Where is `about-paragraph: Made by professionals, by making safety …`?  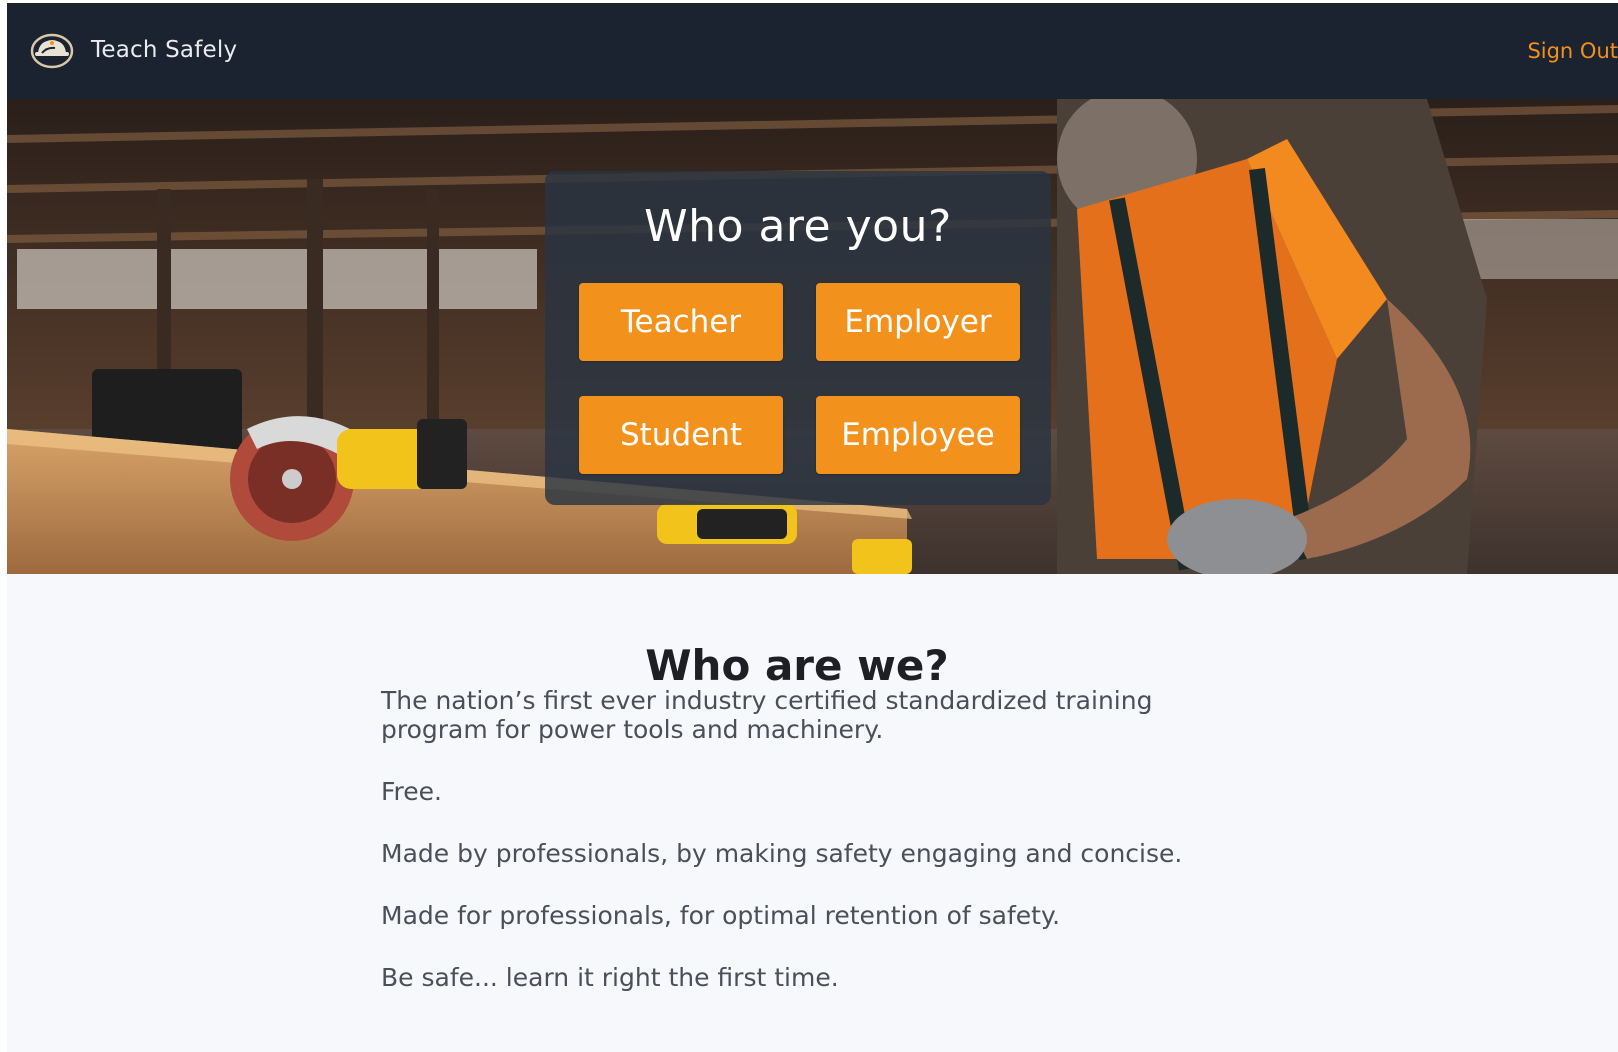 about-paragraph: Made by professionals, by making safety … is located at coordinates (782, 853).